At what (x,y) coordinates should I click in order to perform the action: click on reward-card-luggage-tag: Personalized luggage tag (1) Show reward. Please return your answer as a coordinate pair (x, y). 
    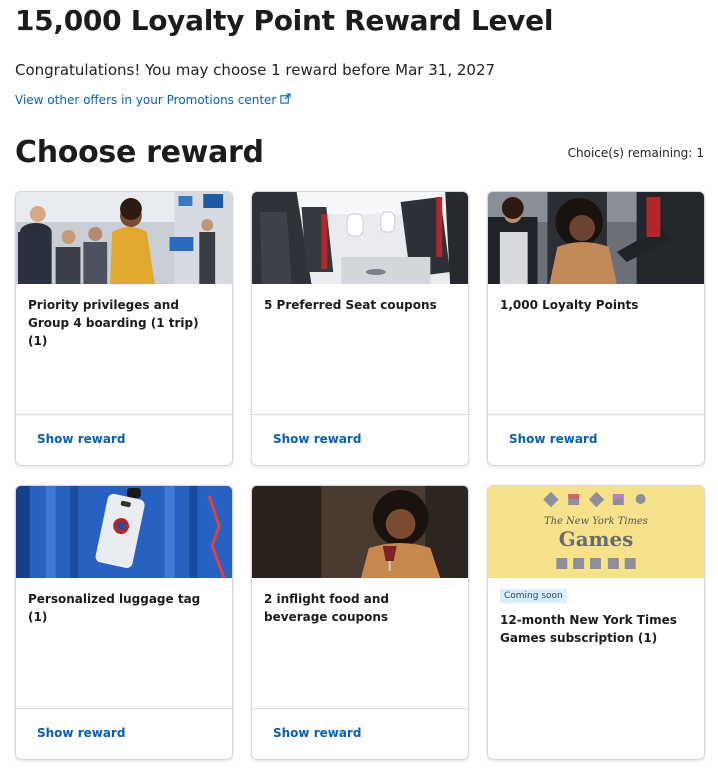
    Looking at the image, I should click on (124, 622).